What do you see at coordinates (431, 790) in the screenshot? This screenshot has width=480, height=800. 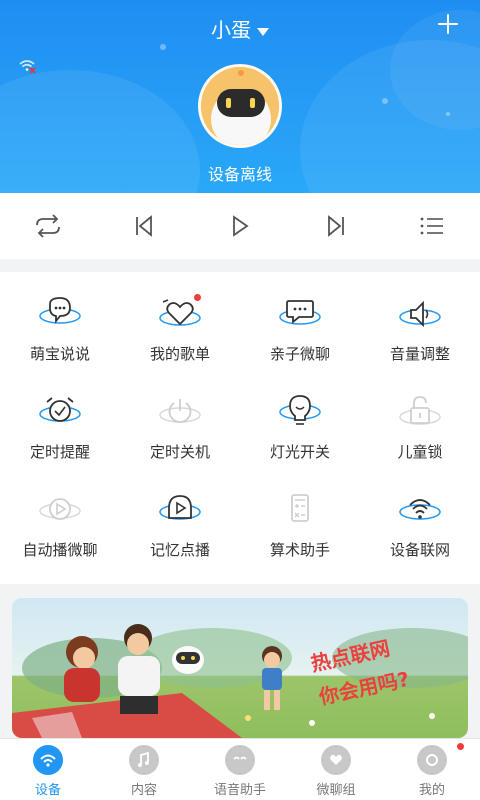 I see `tab-label: 我的` at bounding box center [431, 790].